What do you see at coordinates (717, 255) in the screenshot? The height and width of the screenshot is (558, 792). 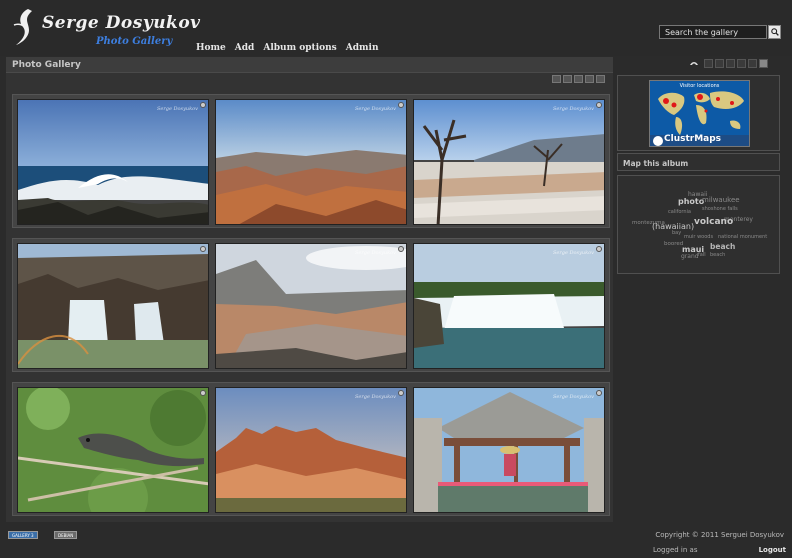 I see `tag-beach-small: beach` at bounding box center [717, 255].